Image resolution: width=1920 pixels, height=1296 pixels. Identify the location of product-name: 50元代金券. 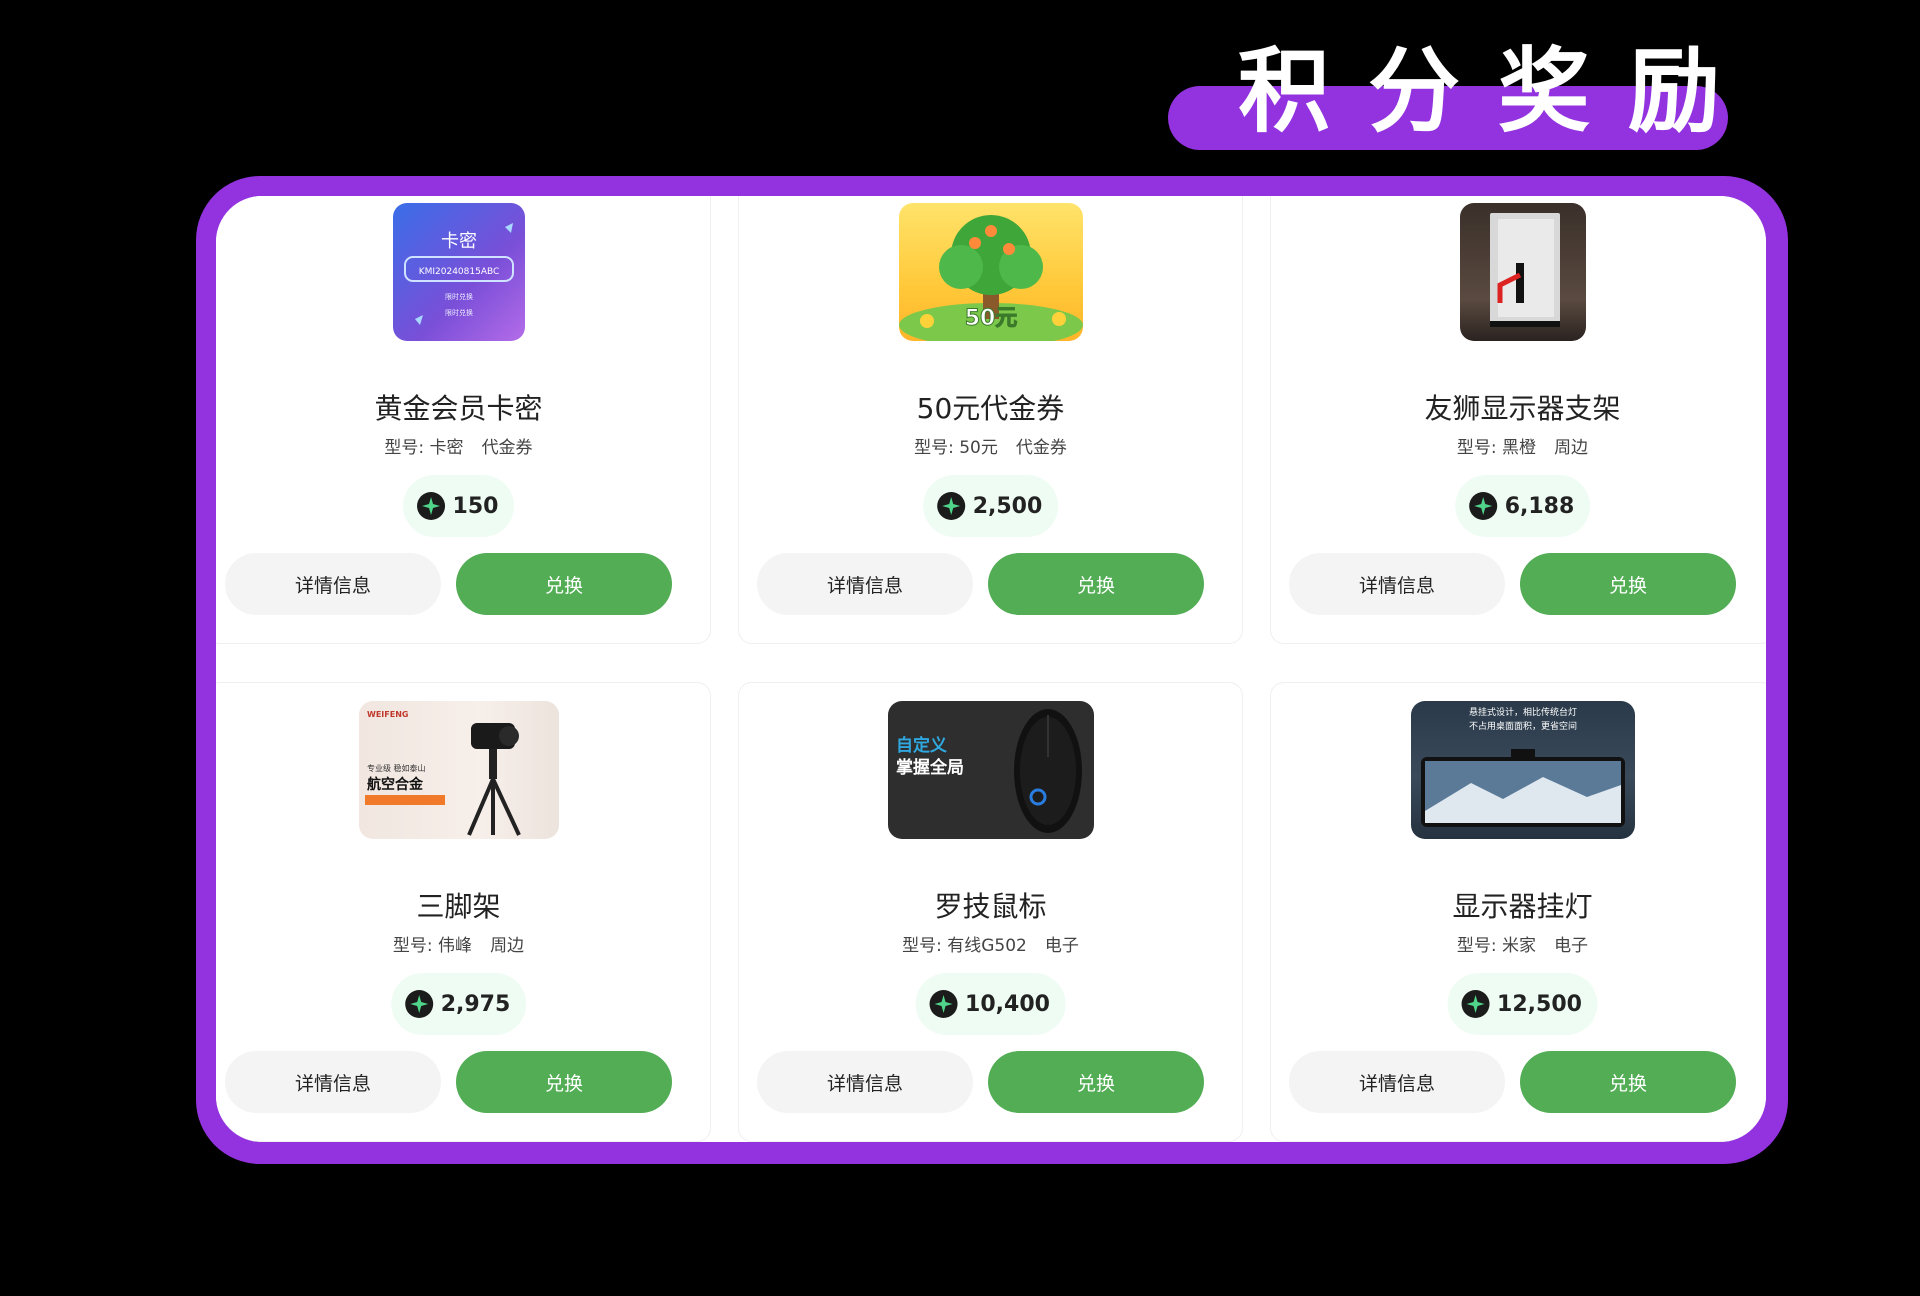
(990, 408).